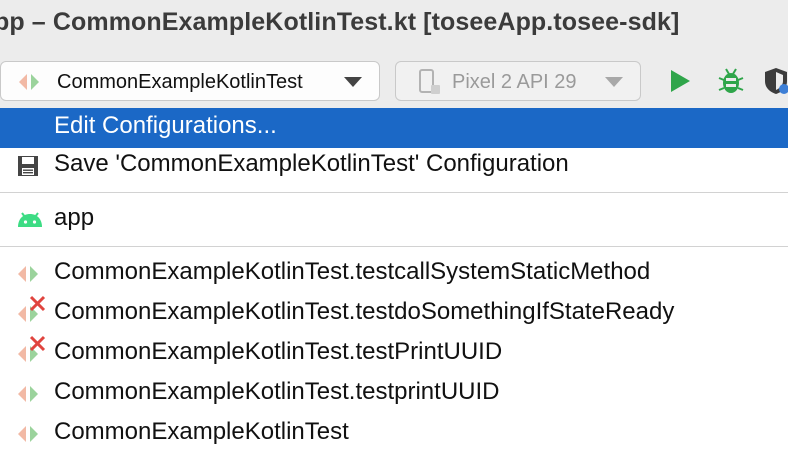 The height and width of the screenshot is (454, 788). Describe the element at coordinates (74, 217) in the screenshot. I see `menu-item-label: app` at that location.